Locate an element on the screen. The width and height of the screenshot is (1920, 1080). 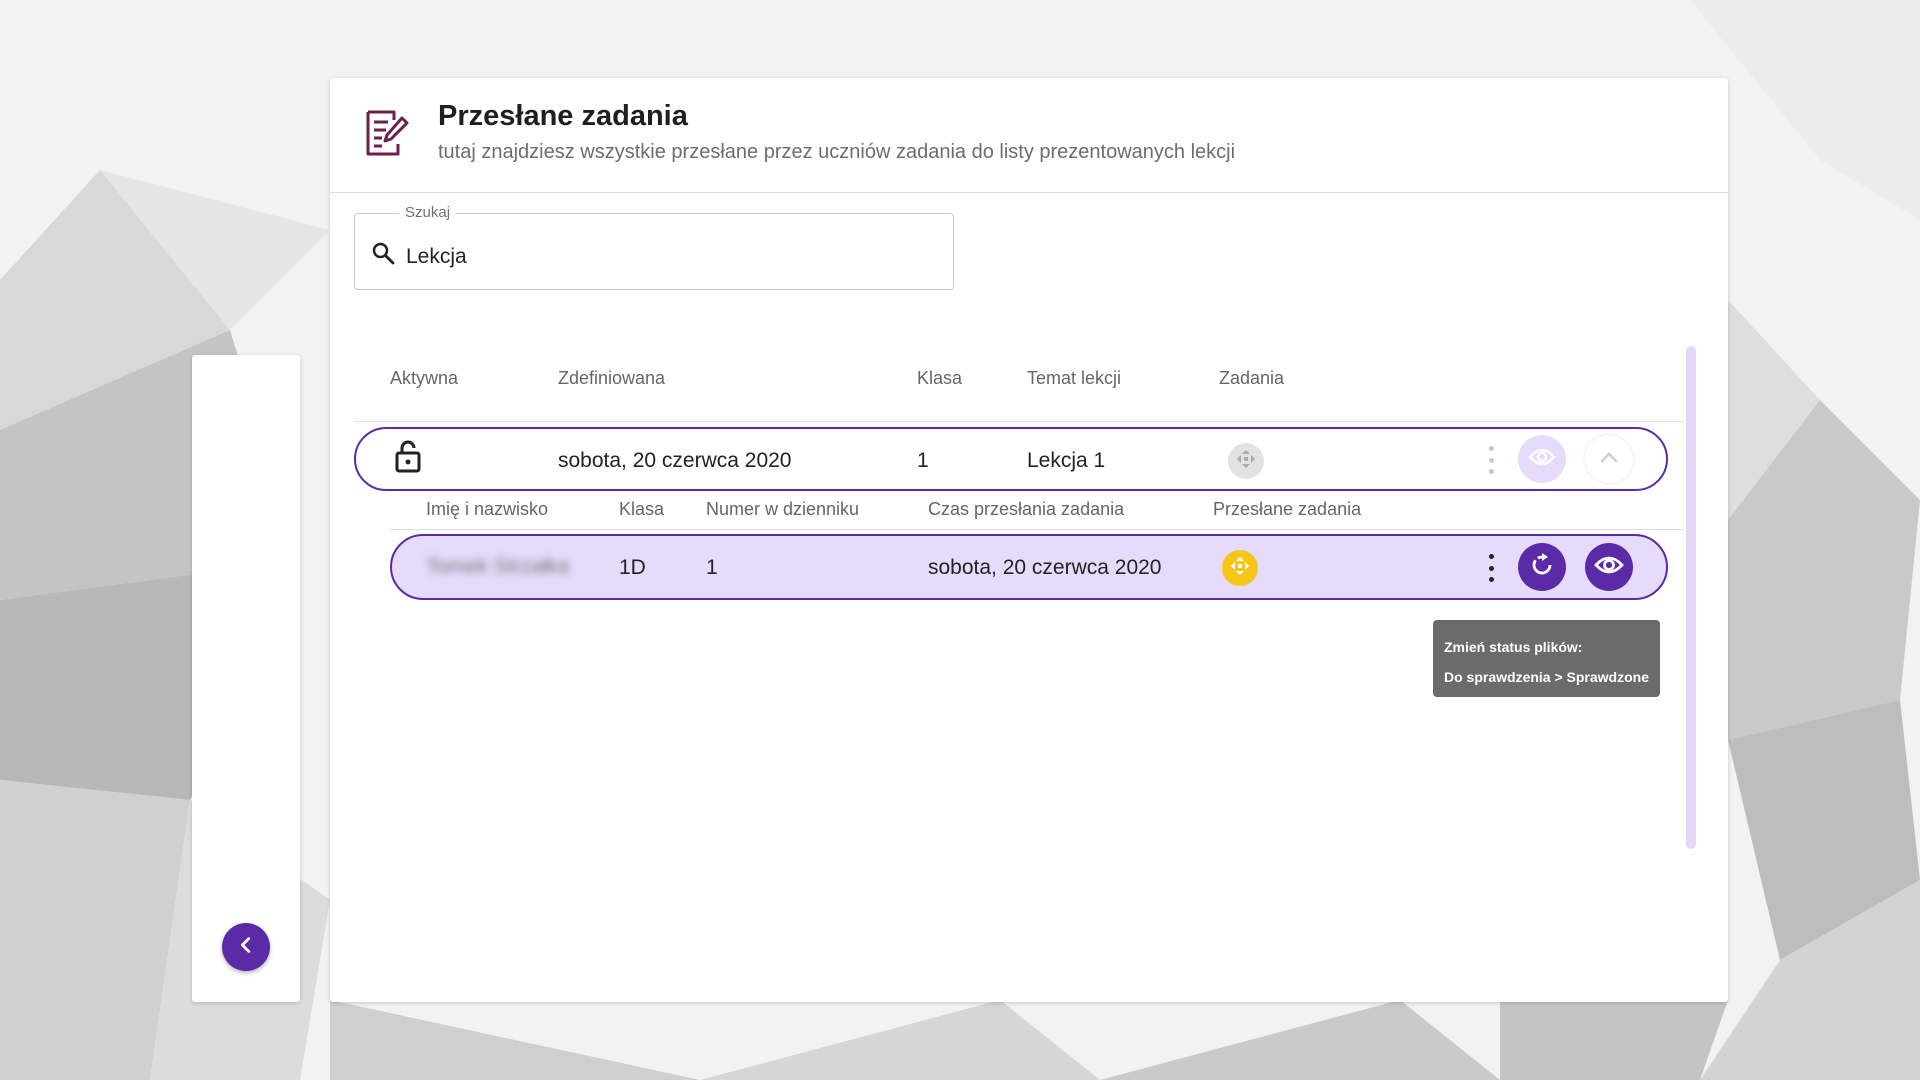
expand-toggle-button is located at coordinates (1609, 459).